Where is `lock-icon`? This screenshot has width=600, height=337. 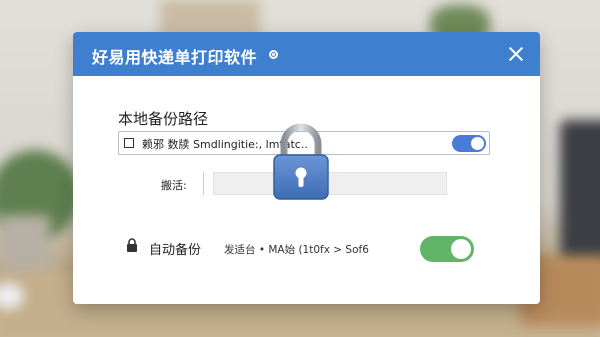 lock-icon is located at coordinates (132, 245).